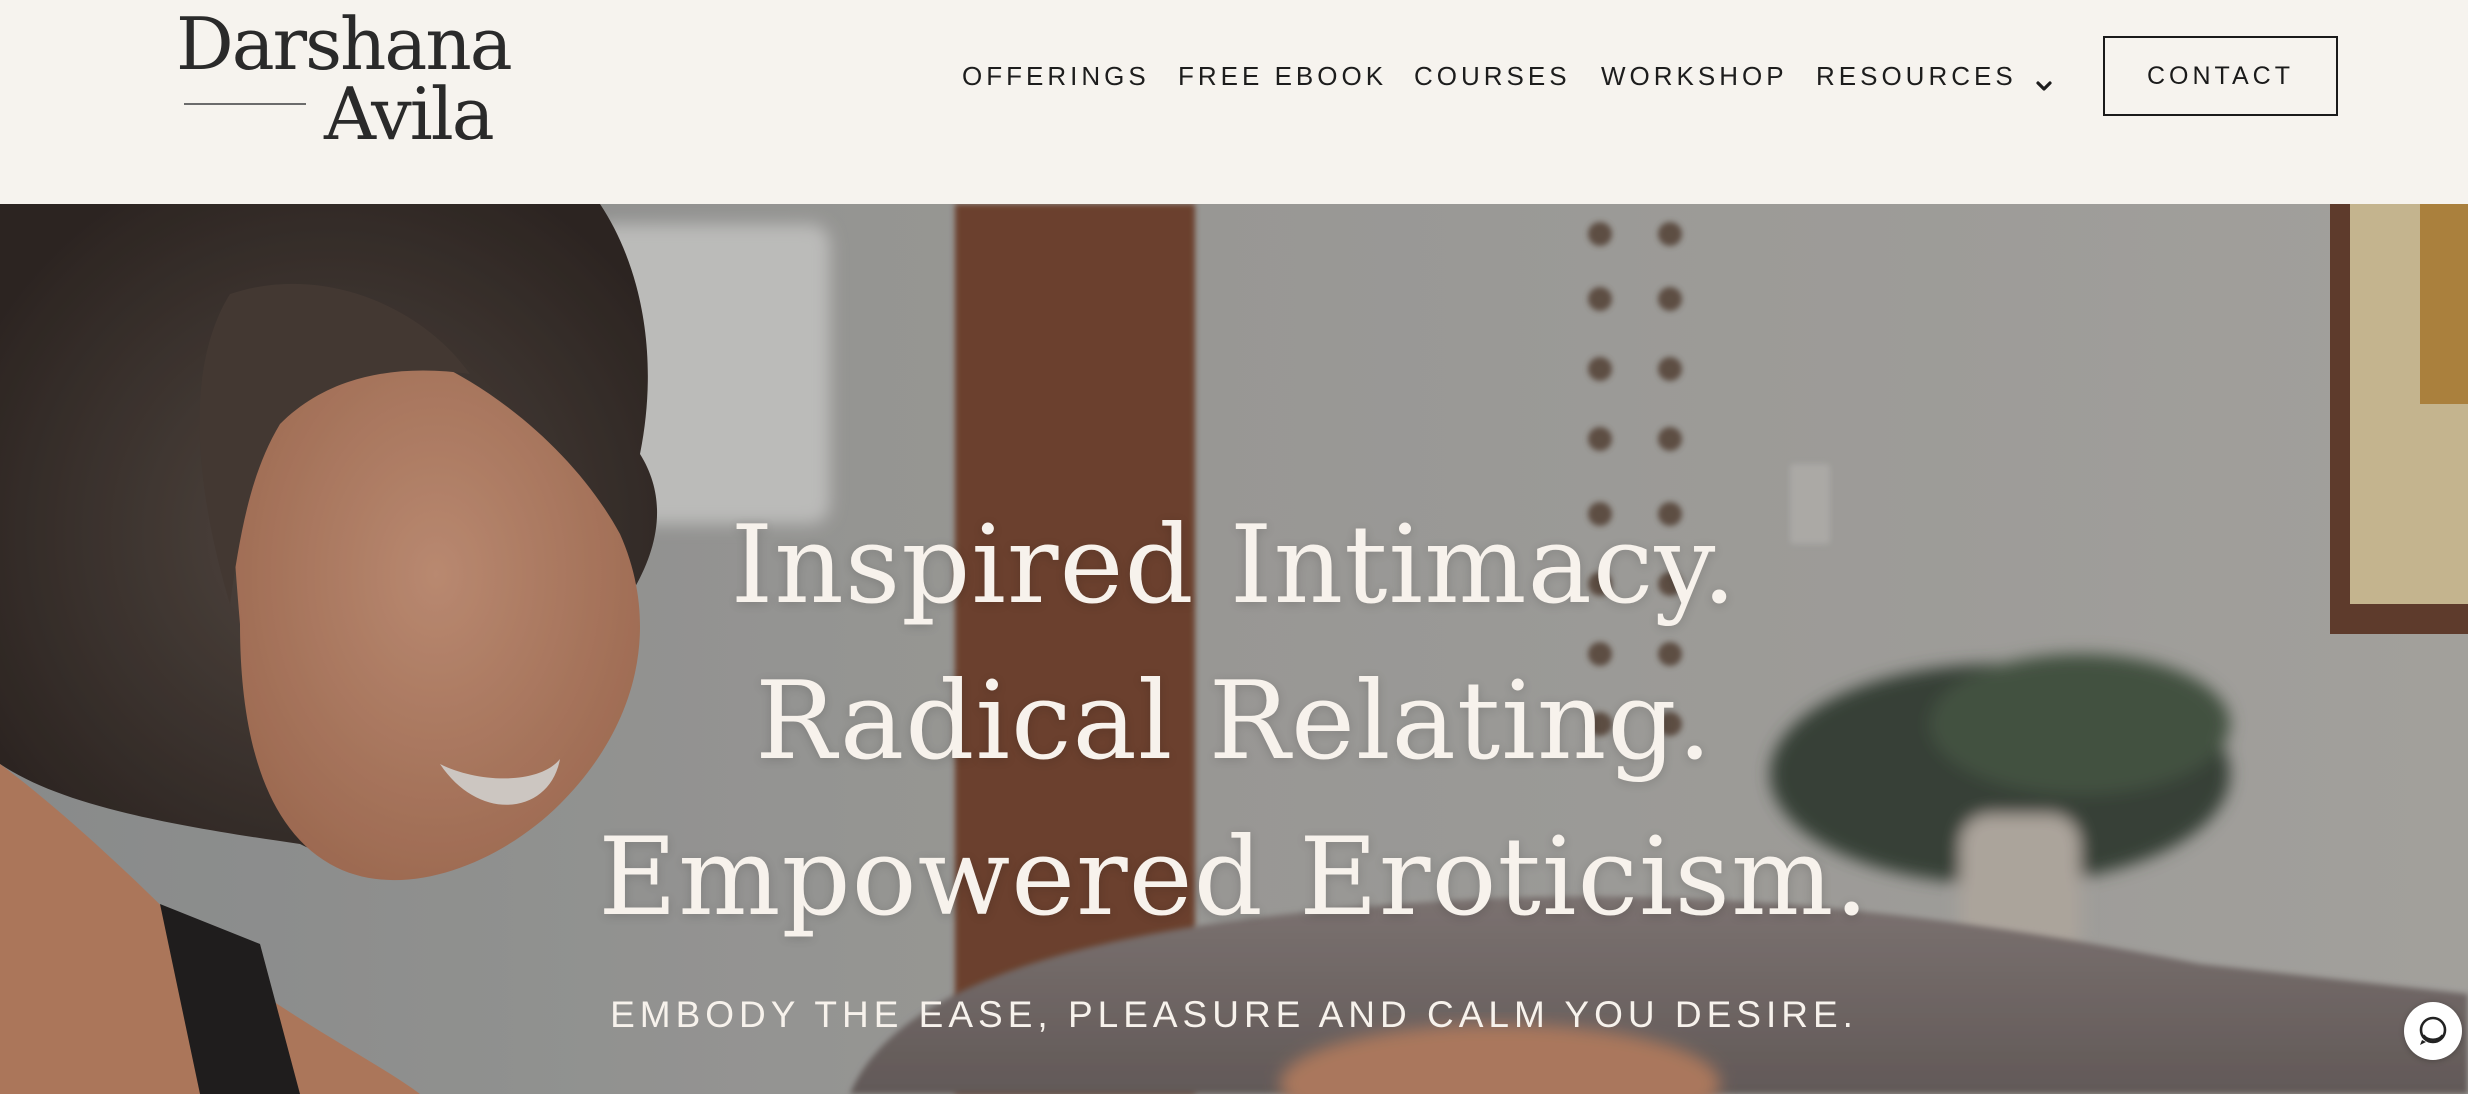  What do you see at coordinates (2220, 76) in the screenshot?
I see `contact-button: CONTACT` at bounding box center [2220, 76].